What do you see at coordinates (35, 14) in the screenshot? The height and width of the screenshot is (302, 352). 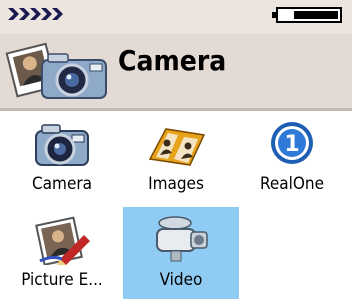 I see `signal-arrows-icon` at bounding box center [35, 14].